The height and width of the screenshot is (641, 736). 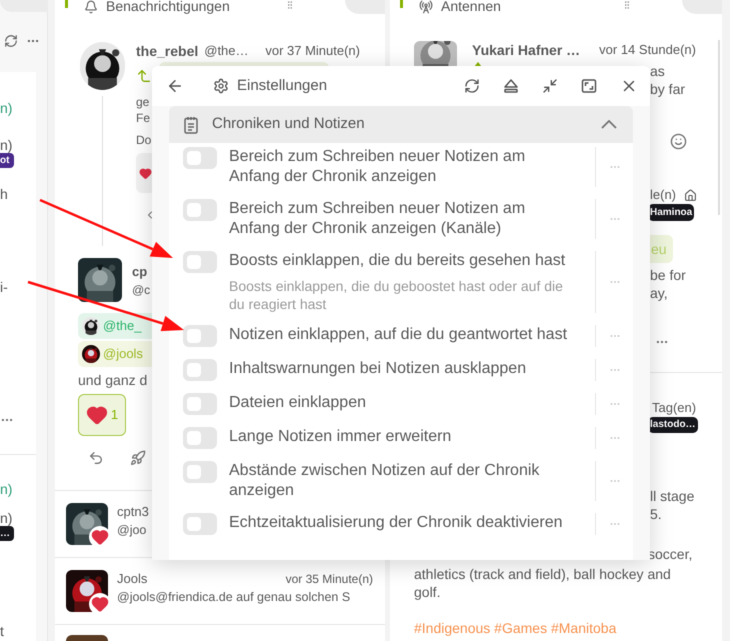 I want to click on post-text: und ganz d, so click(x=113, y=380).